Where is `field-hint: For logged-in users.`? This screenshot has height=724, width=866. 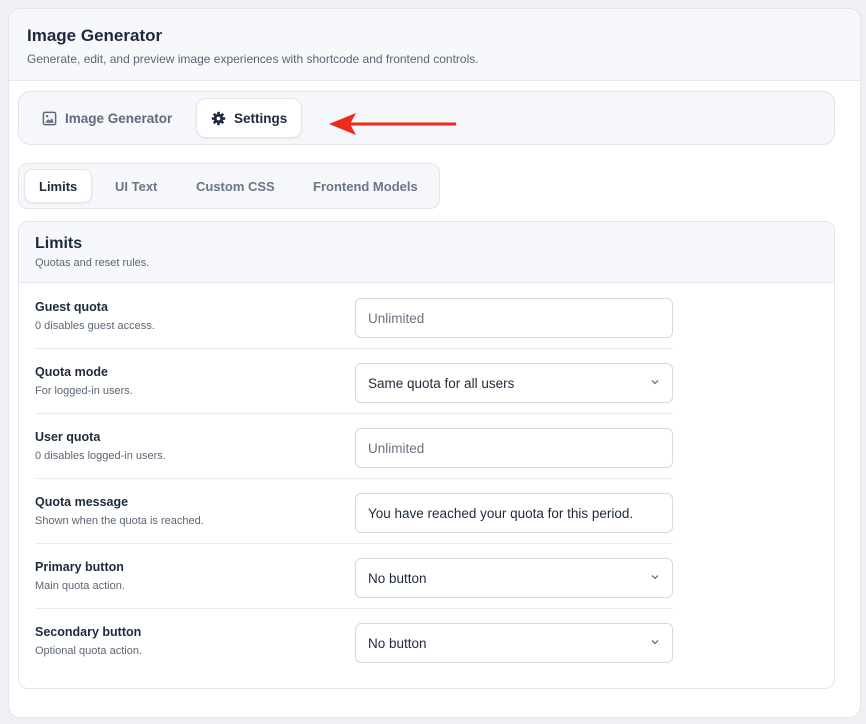 field-hint: For logged-in users. is located at coordinates (84, 391).